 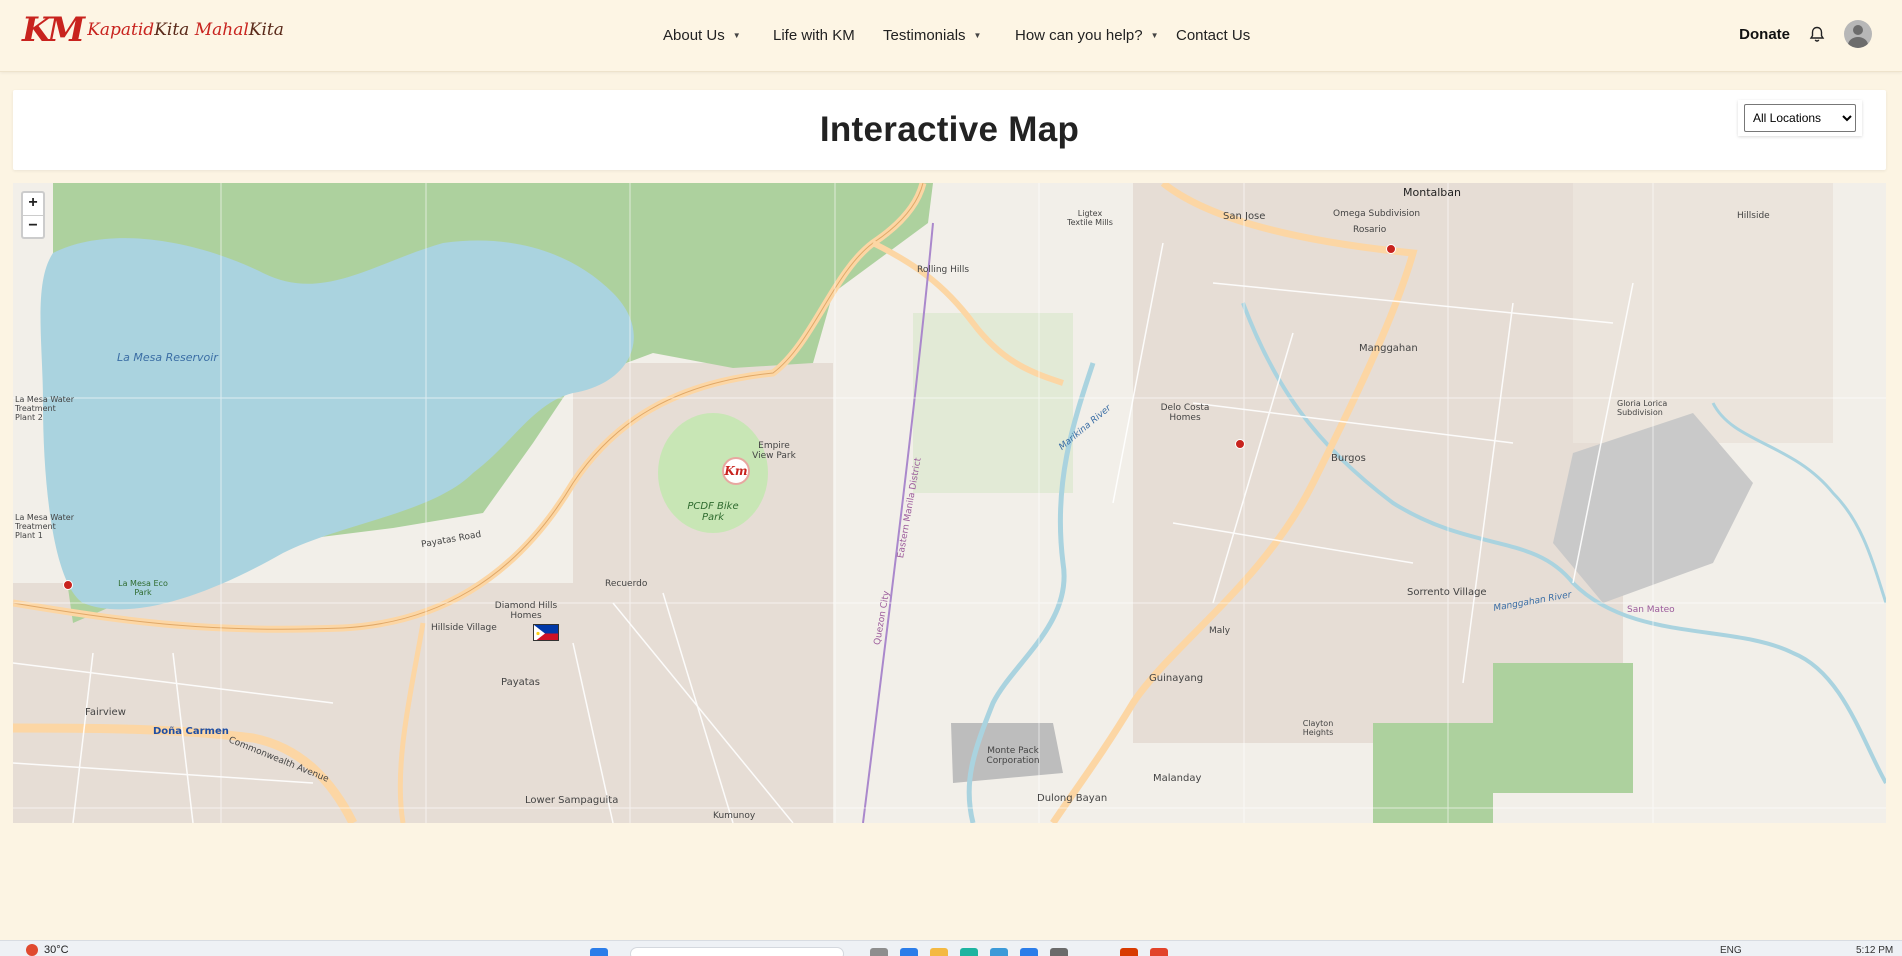 What do you see at coordinates (44, 408) in the screenshot?
I see `map-label-treatment-2: La Mesa Water Treatment Plant 2` at bounding box center [44, 408].